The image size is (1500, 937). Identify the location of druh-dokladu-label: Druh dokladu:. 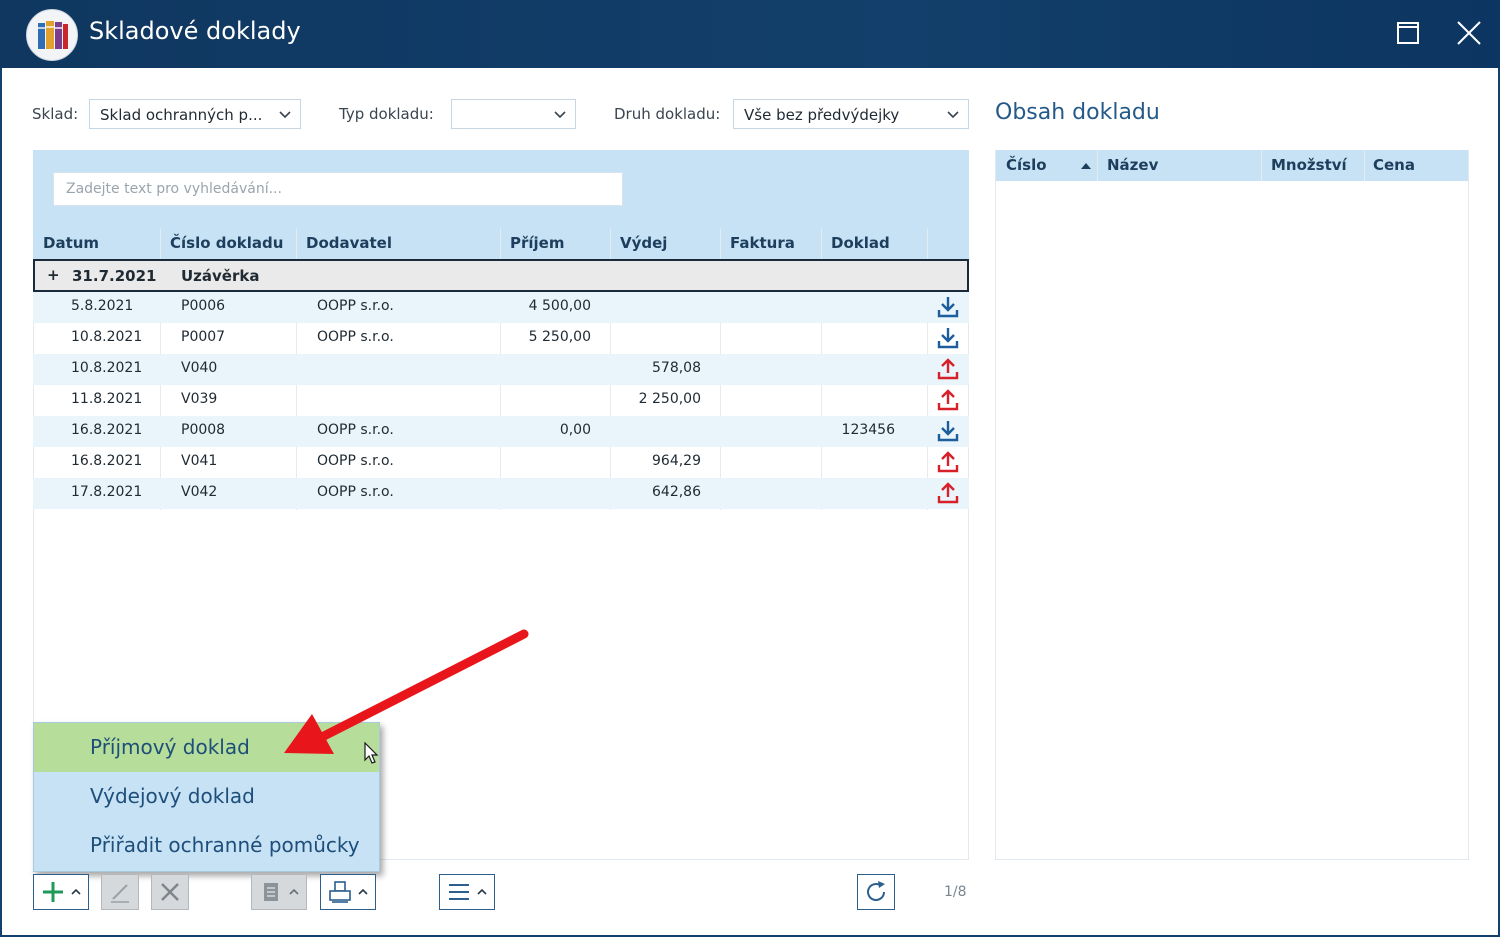
(667, 114).